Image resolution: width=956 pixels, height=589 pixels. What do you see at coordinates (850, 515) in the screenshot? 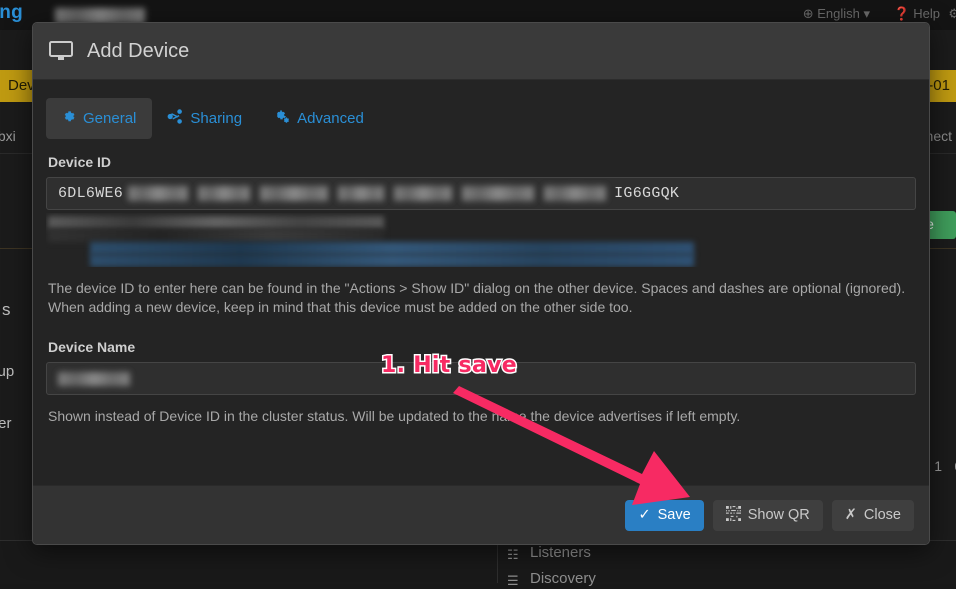
I see `close-icon: ✗` at bounding box center [850, 515].